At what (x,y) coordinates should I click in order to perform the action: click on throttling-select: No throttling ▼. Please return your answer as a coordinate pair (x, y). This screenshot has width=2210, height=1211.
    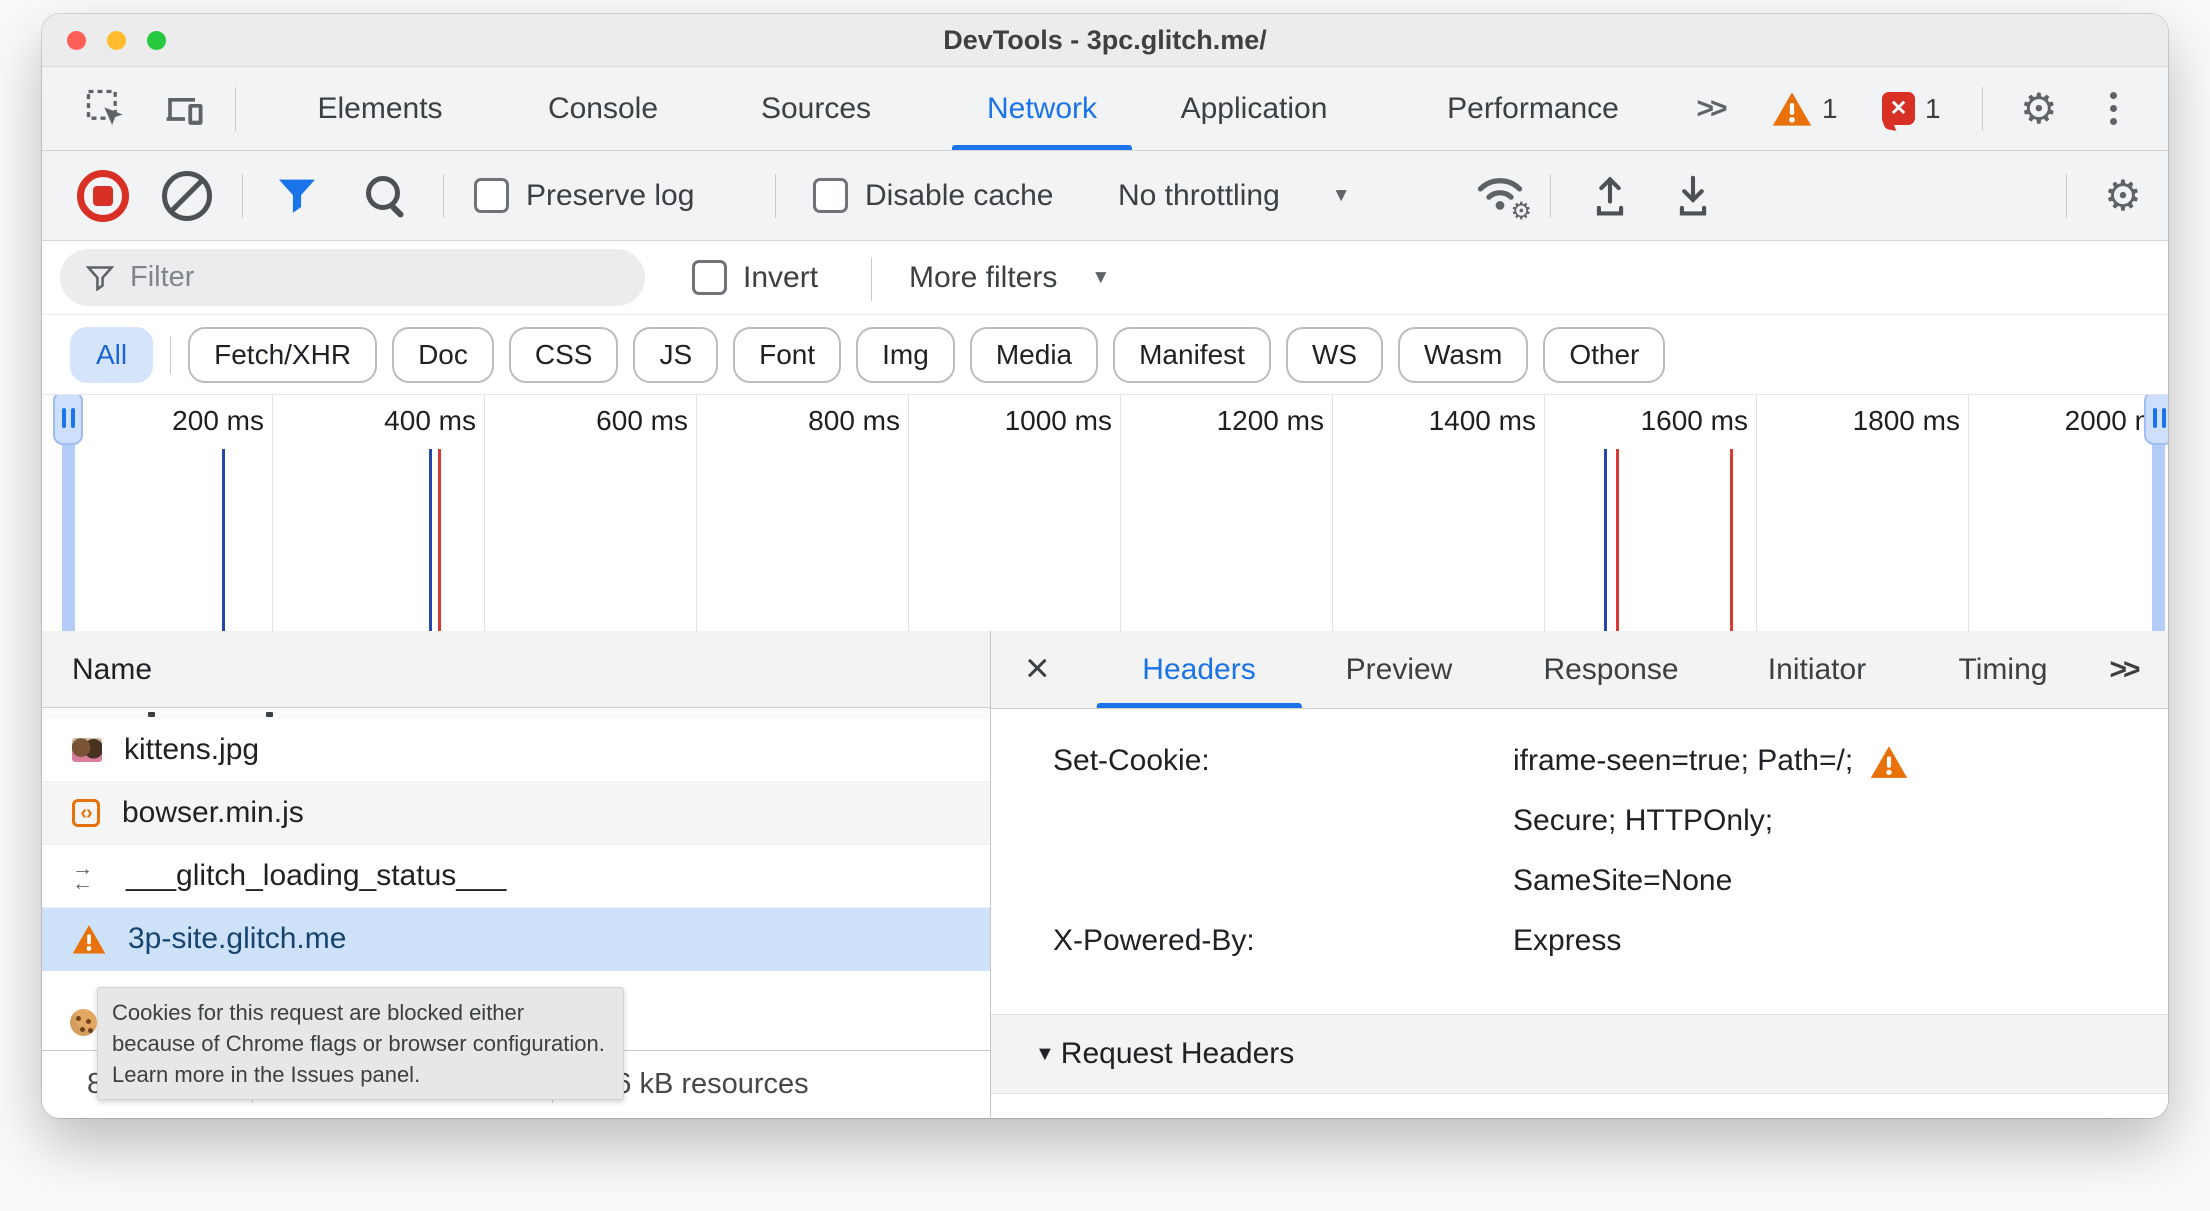
    Looking at the image, I should click on (1234, 195).